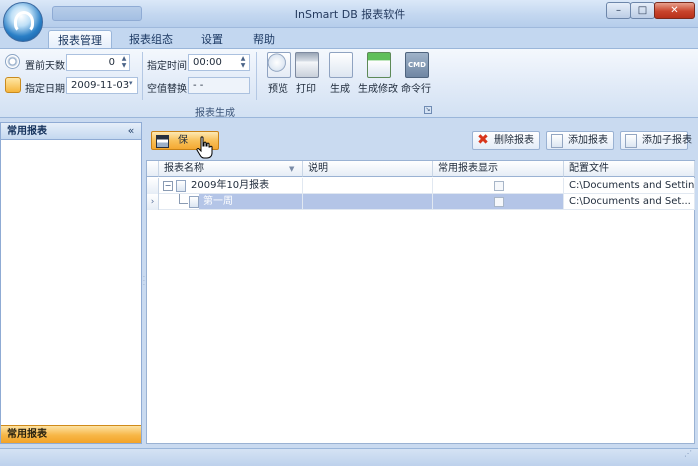 Image resolution: width=698 pixels, height=466 pixels. What do you see at coordinates (12, 61) in the screenshot?
I see `clock-icon` at bounding box center [12, 61].